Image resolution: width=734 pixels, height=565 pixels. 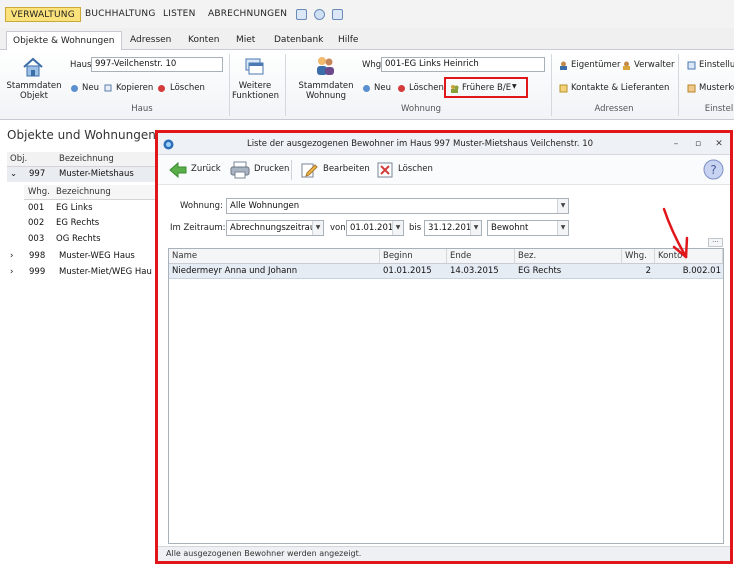 I want to click on annotation-arrow, so click(x=675, y=233).